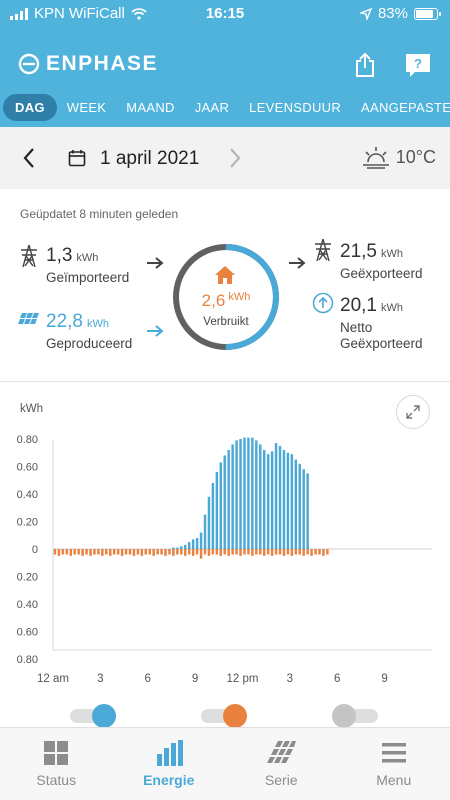 Image resolution: width=450 pixels, height=800 pixels. I want to click on net-exported-stat: 20,1 kWh Netto Geëxporteerd, so click(381, 323).